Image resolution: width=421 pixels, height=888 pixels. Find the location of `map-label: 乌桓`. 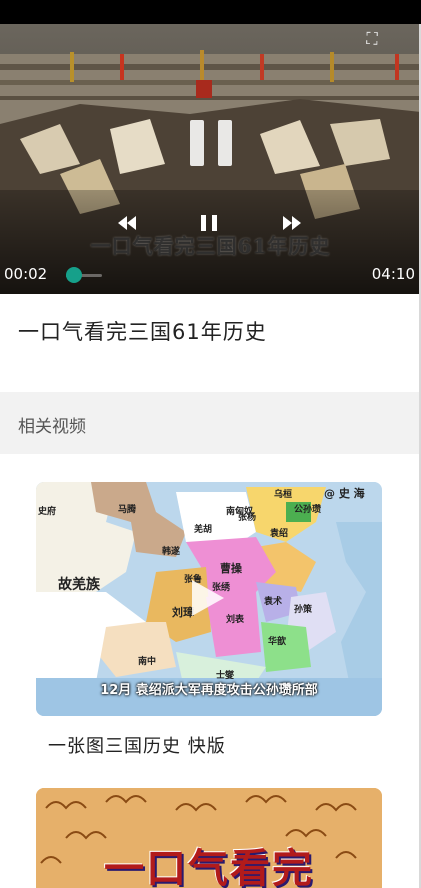

map-label: 乌桓 is located at coordinates (283, 495).